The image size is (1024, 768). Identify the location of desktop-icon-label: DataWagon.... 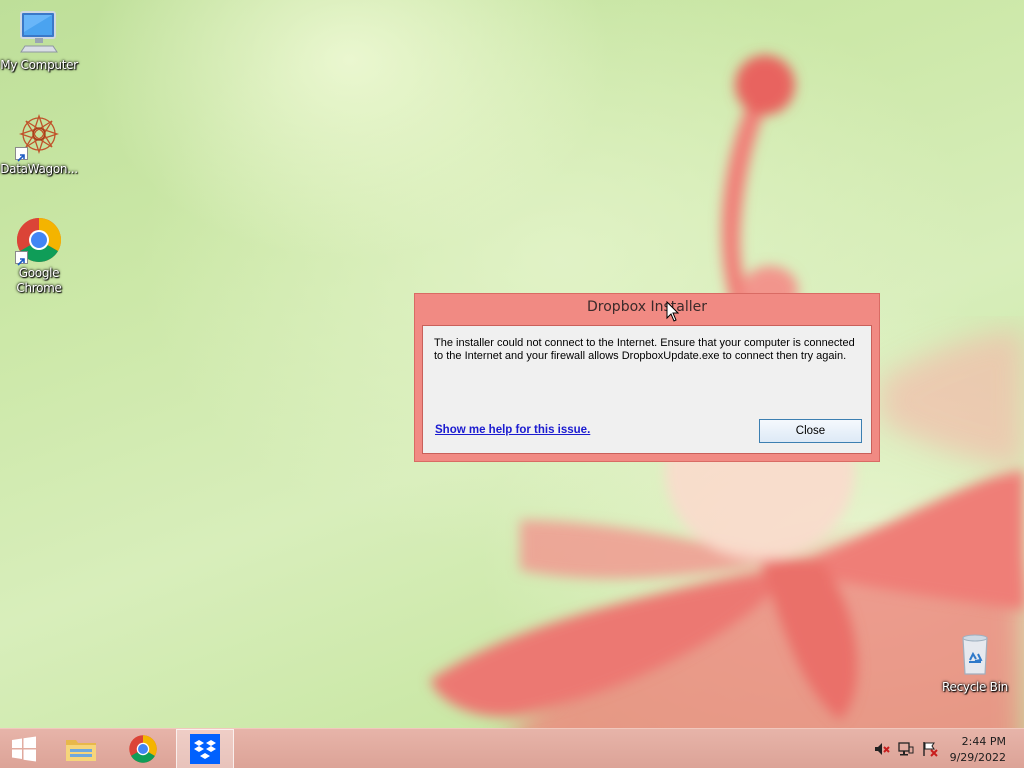
(39, 169).